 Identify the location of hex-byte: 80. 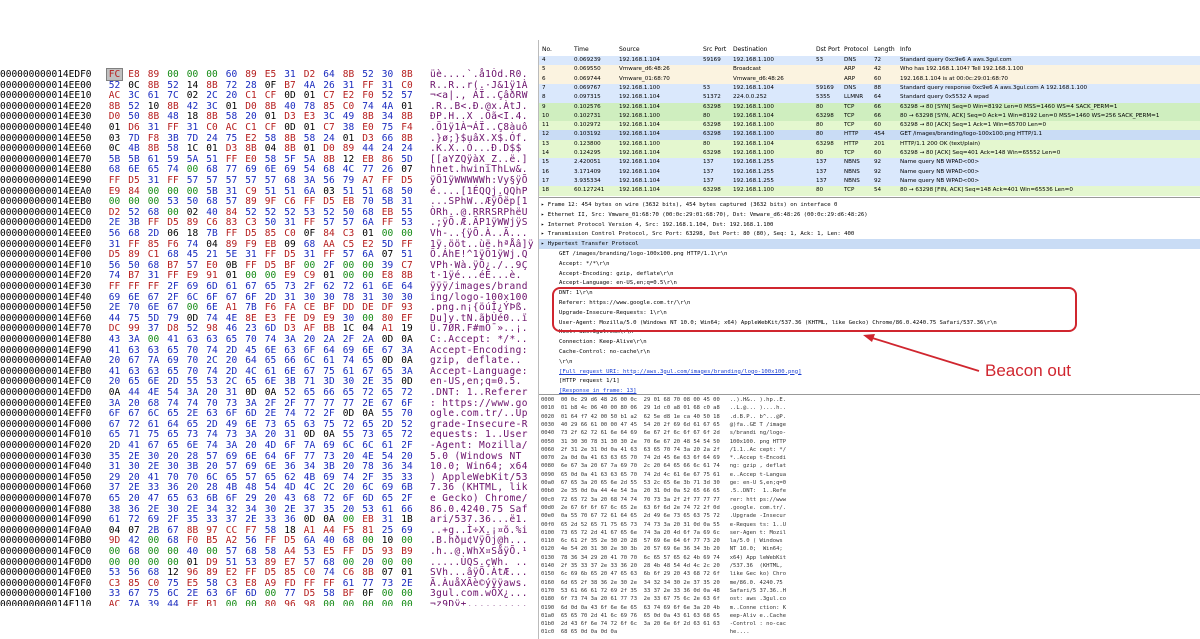
(270, 602).